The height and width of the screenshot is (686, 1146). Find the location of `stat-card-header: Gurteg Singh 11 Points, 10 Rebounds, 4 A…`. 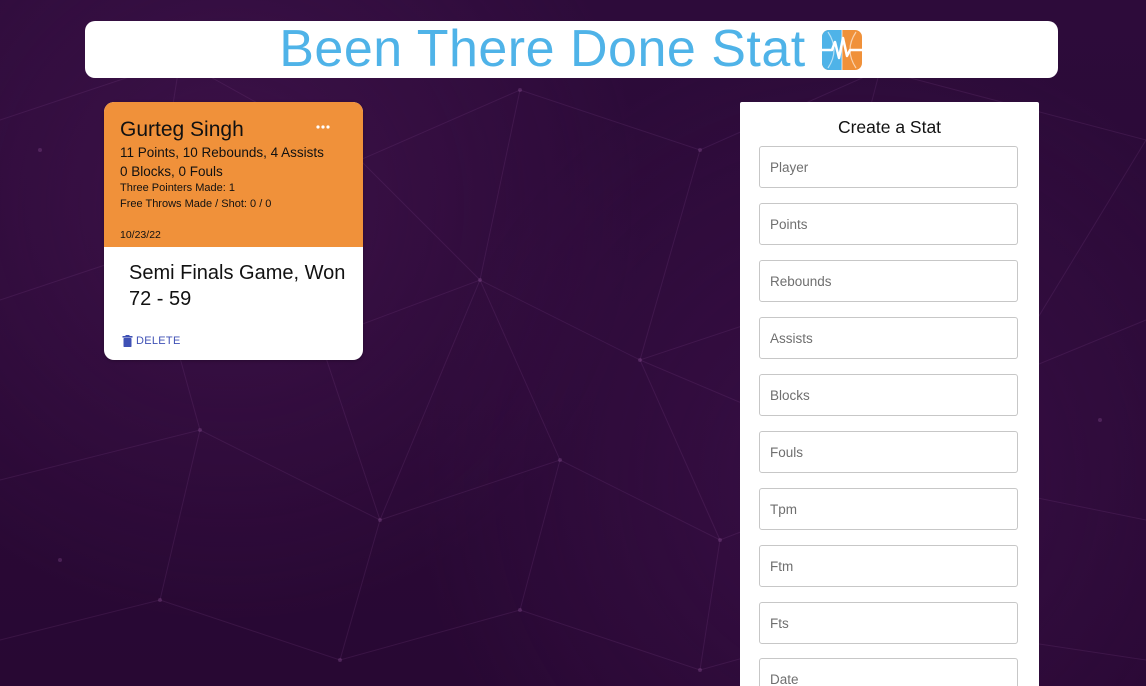

stat-card-header: Gurteg Singh 11 Points, 10 Rebounds, 4 A… is located at coordinates (233, 174).